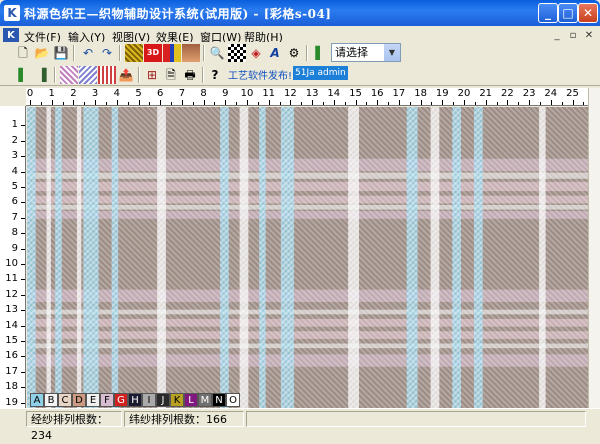 The height and width of the screenshot is (444, 600). I want to click on book-green-icon: ▌, so click(23, 75).